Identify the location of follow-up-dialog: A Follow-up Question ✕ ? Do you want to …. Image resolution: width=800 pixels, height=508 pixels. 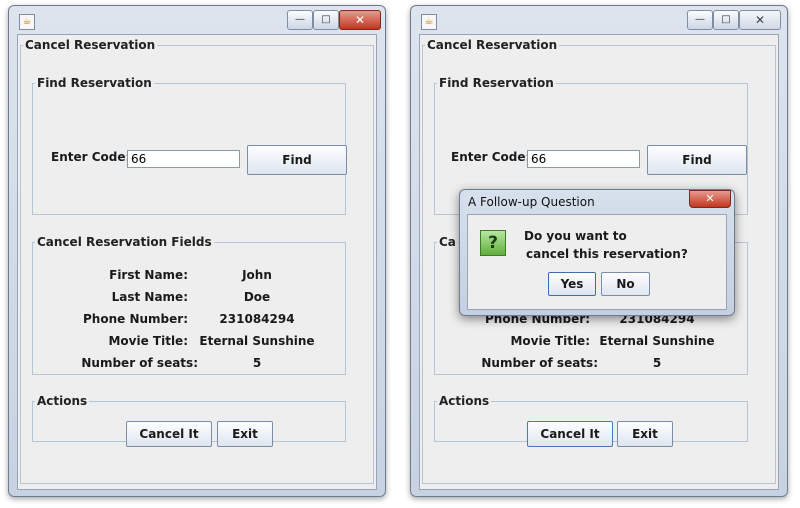
(597, 252).